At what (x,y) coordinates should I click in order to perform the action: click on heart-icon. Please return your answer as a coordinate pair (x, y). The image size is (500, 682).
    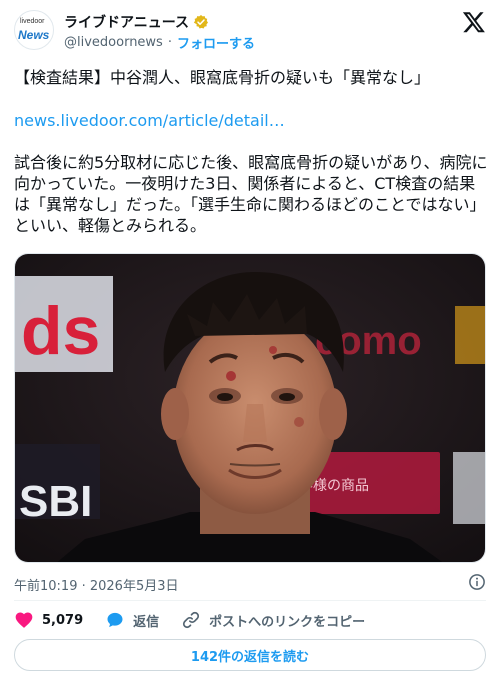
    Looking at the image, I should click on (24, 620).